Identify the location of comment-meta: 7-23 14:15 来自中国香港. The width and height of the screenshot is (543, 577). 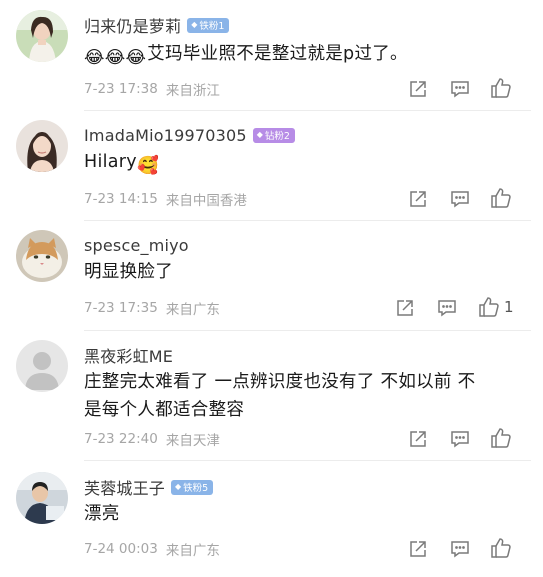
(165, 199).